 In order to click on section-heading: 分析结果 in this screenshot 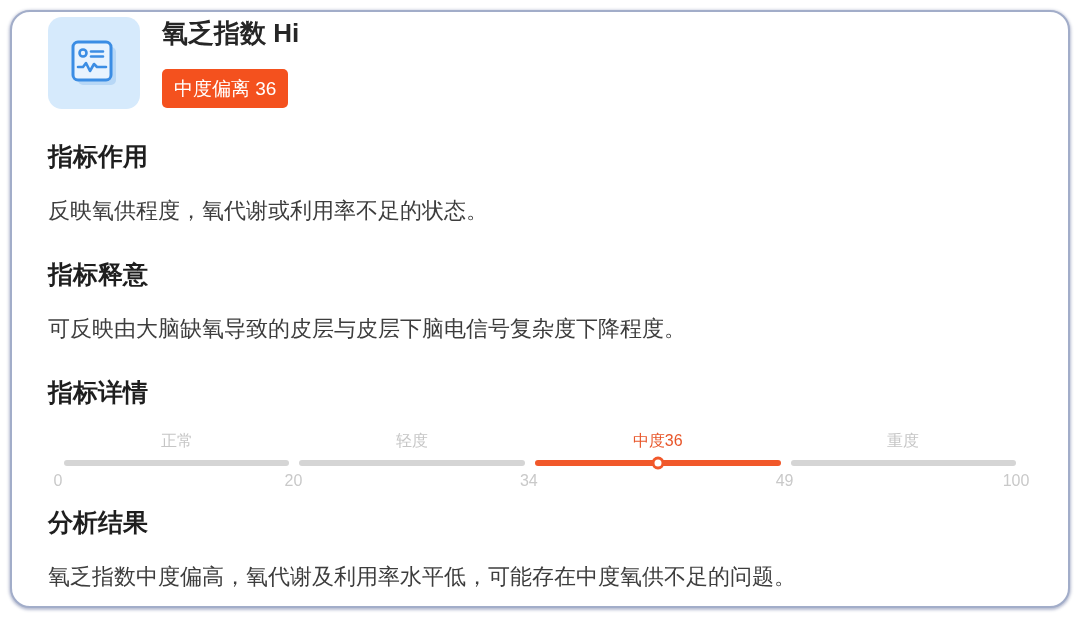, I will do `click(98, 522)`.